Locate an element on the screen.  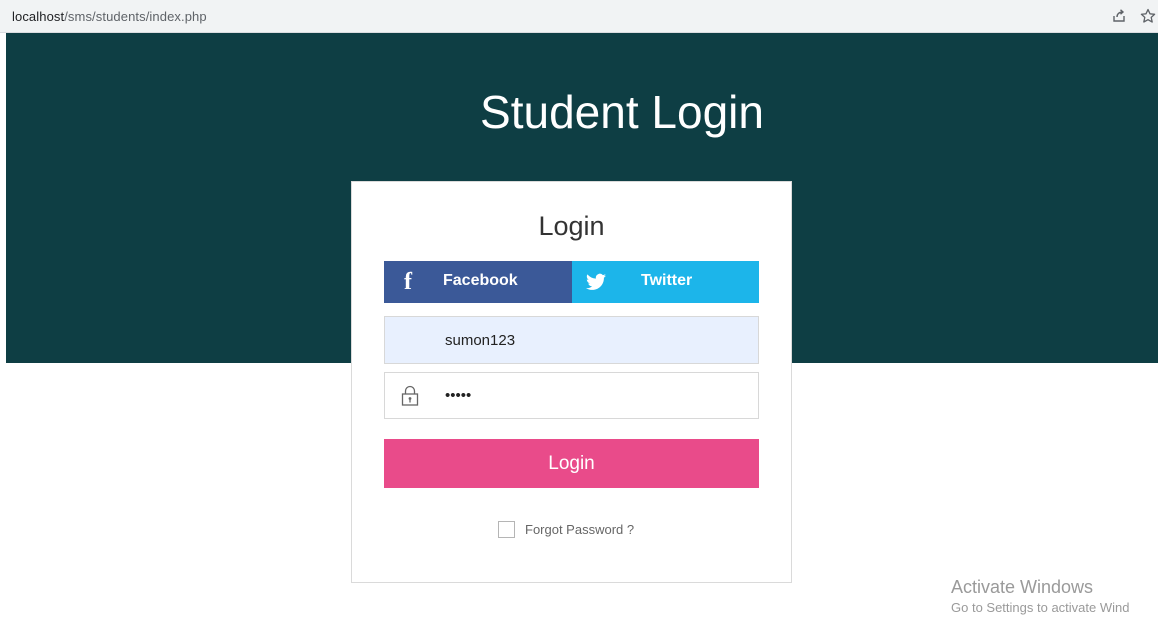
facebook-login-button: f Facebook is located at coordinates (478, 282).